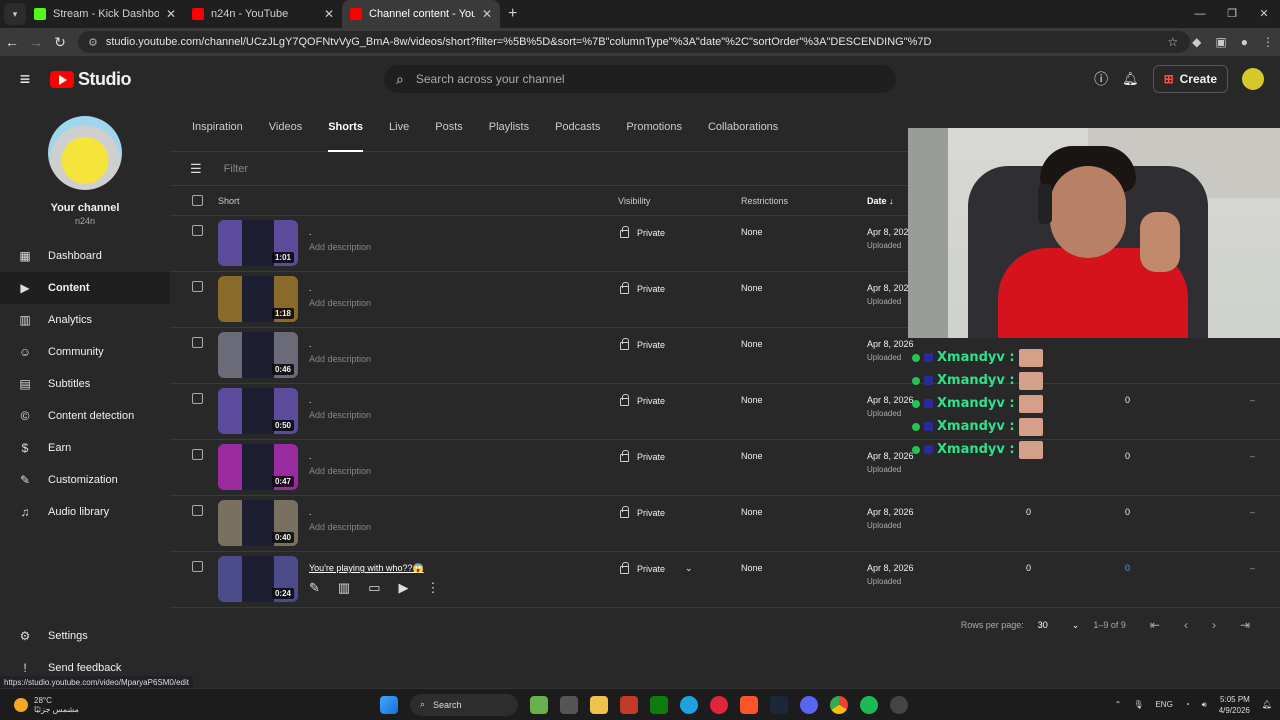 The width and height of the screenshot is (1280, 720). Describe the element at coordinates (85, 352) in the screenshot. I see `sidebar-item-community: ☺ Community` at that location.